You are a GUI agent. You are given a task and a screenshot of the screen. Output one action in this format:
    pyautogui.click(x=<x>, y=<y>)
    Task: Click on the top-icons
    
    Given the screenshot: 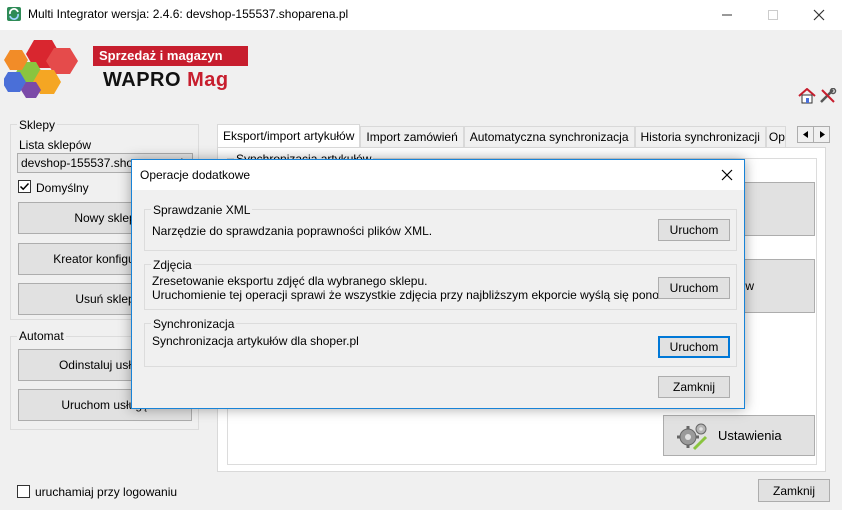 What is the action you would take?
    pyautogui.click(x=817, y=96)
    